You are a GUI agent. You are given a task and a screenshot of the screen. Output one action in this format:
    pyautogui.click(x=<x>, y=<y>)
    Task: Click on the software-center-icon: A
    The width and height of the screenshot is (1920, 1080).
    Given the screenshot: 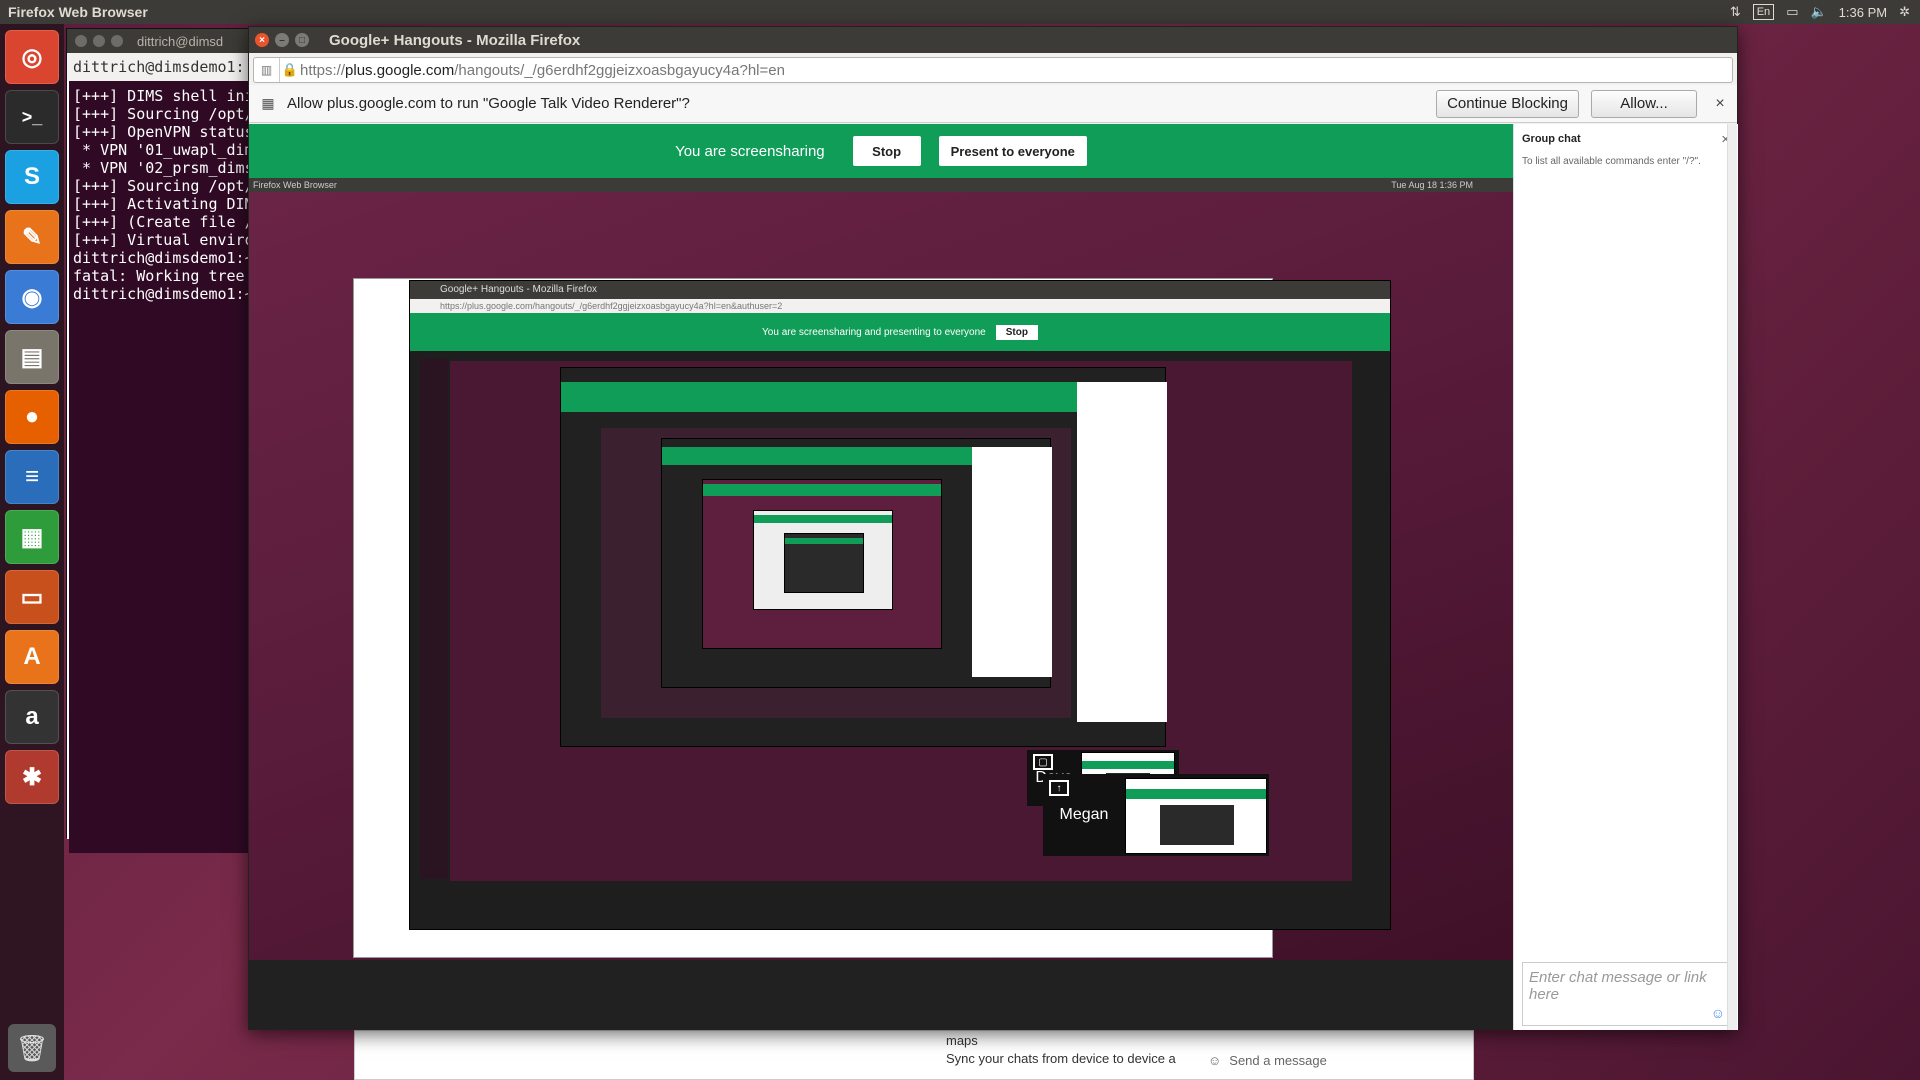 What is the action you would take?
    pyautogui.click(x=32, y=657)
    